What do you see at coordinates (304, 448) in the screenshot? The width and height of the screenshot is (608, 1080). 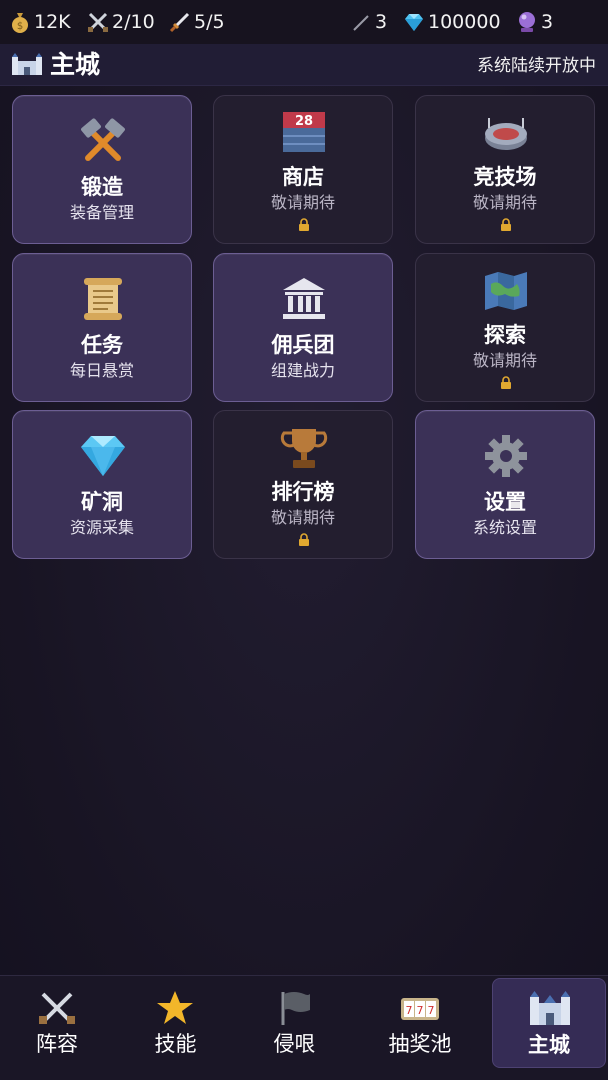 I see `trophy-icon` at bounding box center [304, 448].